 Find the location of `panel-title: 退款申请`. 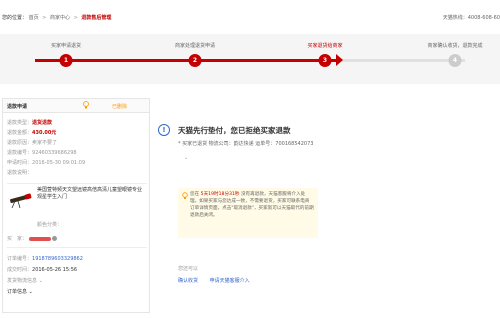

panel-title: 退款申请 is located at coordinates (17, 107).